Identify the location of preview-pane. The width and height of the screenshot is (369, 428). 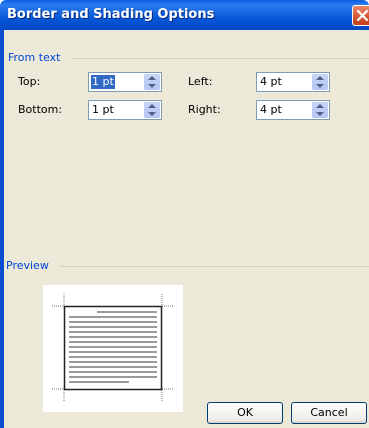
(113, 348).